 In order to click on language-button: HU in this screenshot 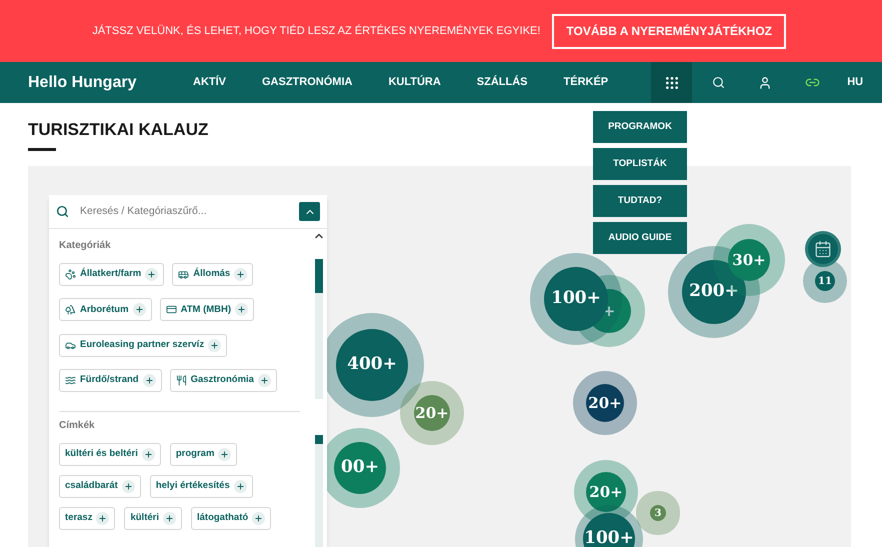, I will do `click(855, 82)`.